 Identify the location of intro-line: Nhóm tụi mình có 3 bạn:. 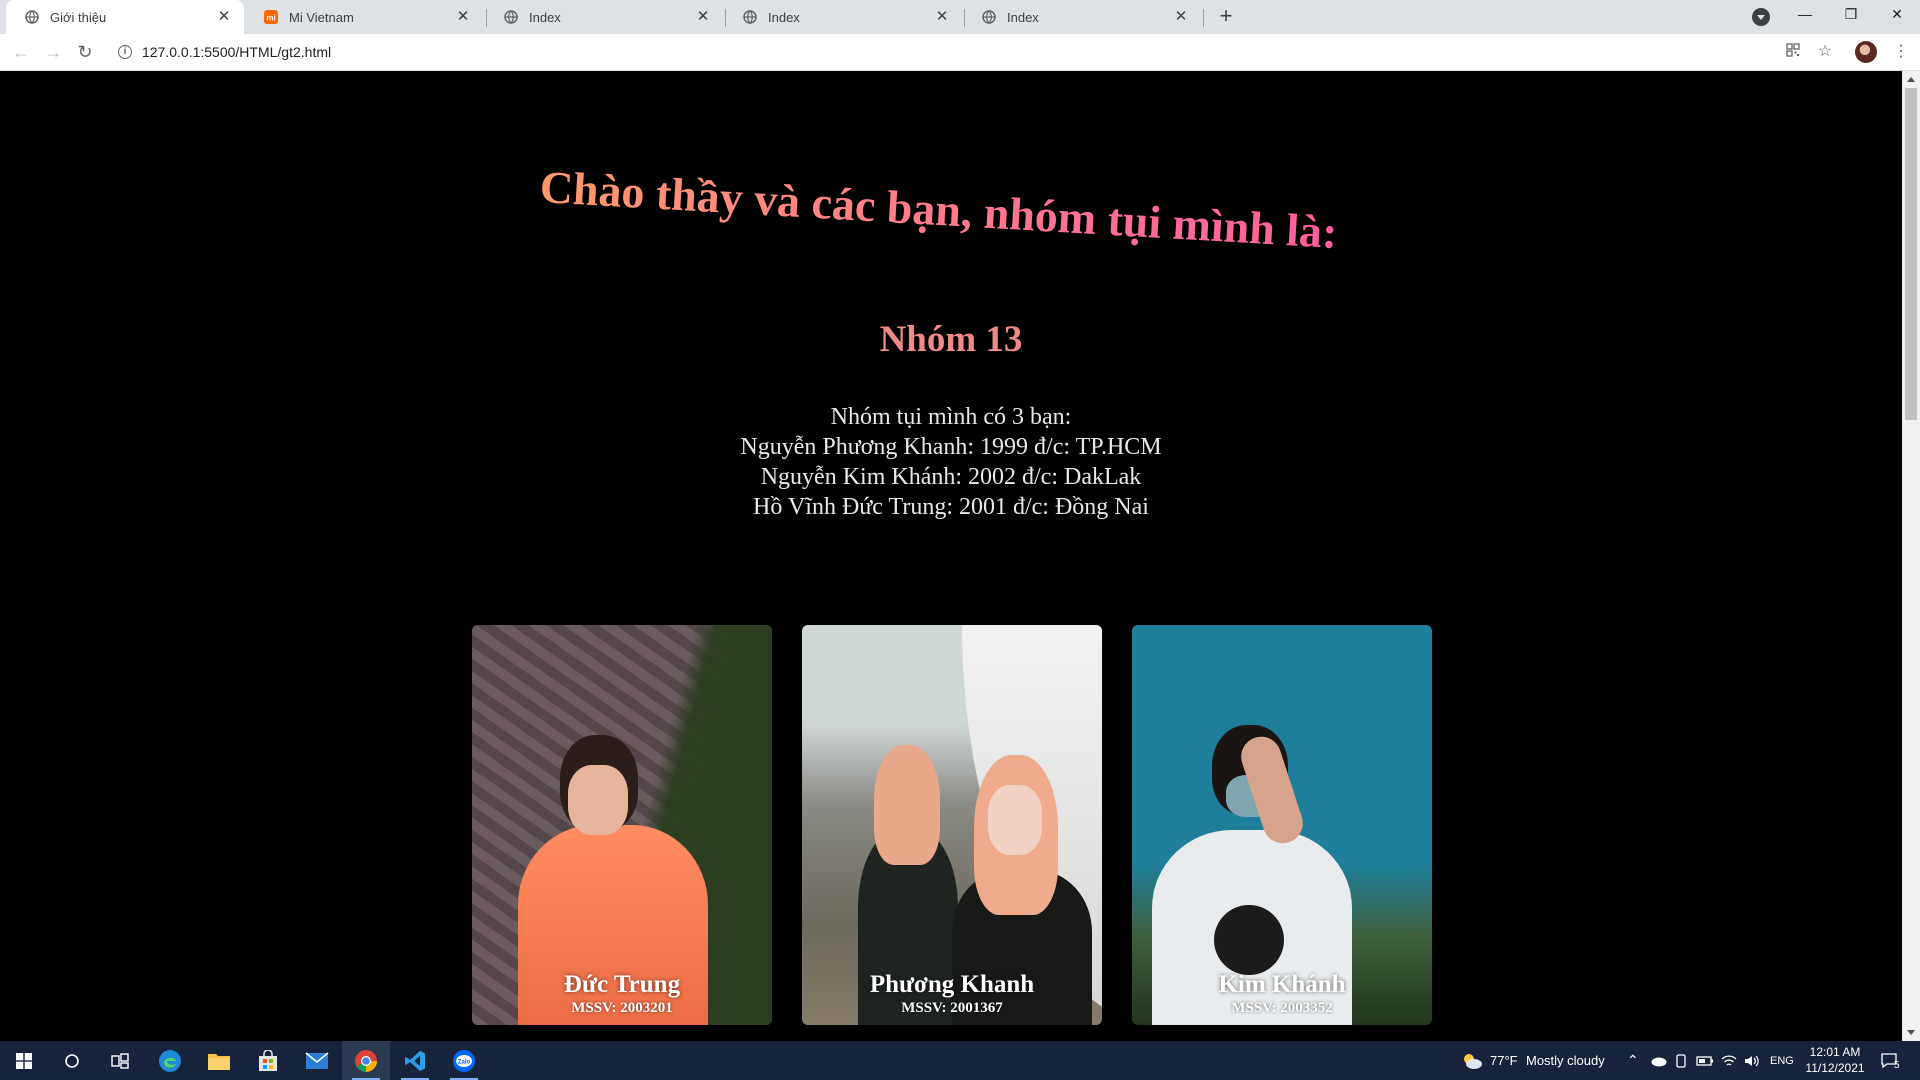
(951, 417).